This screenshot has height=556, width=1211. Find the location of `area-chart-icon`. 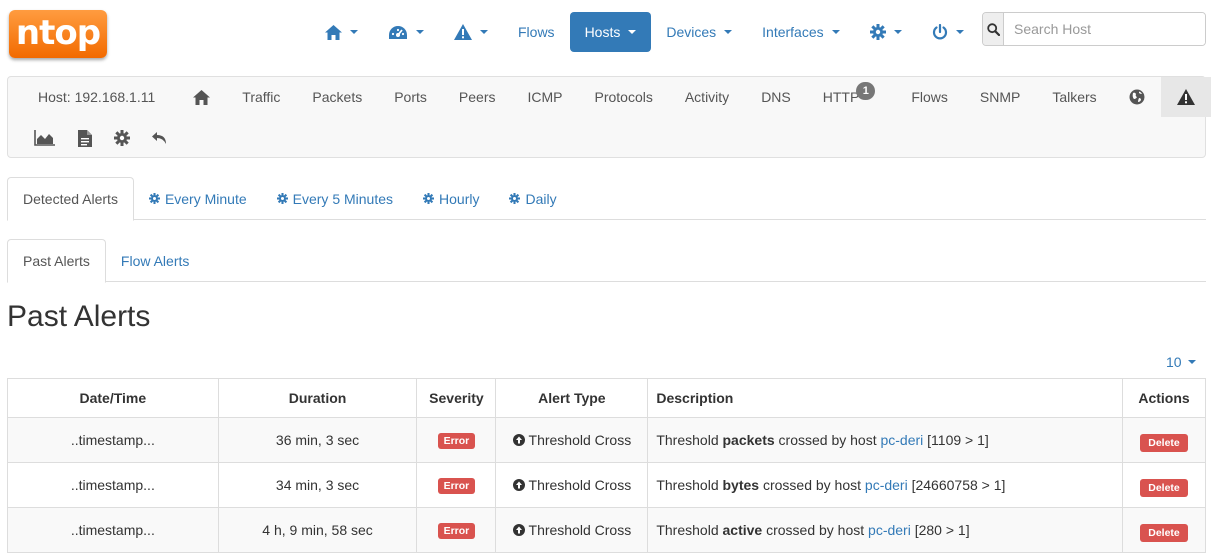

area-chart-icon is located at coordinates (45, 138).